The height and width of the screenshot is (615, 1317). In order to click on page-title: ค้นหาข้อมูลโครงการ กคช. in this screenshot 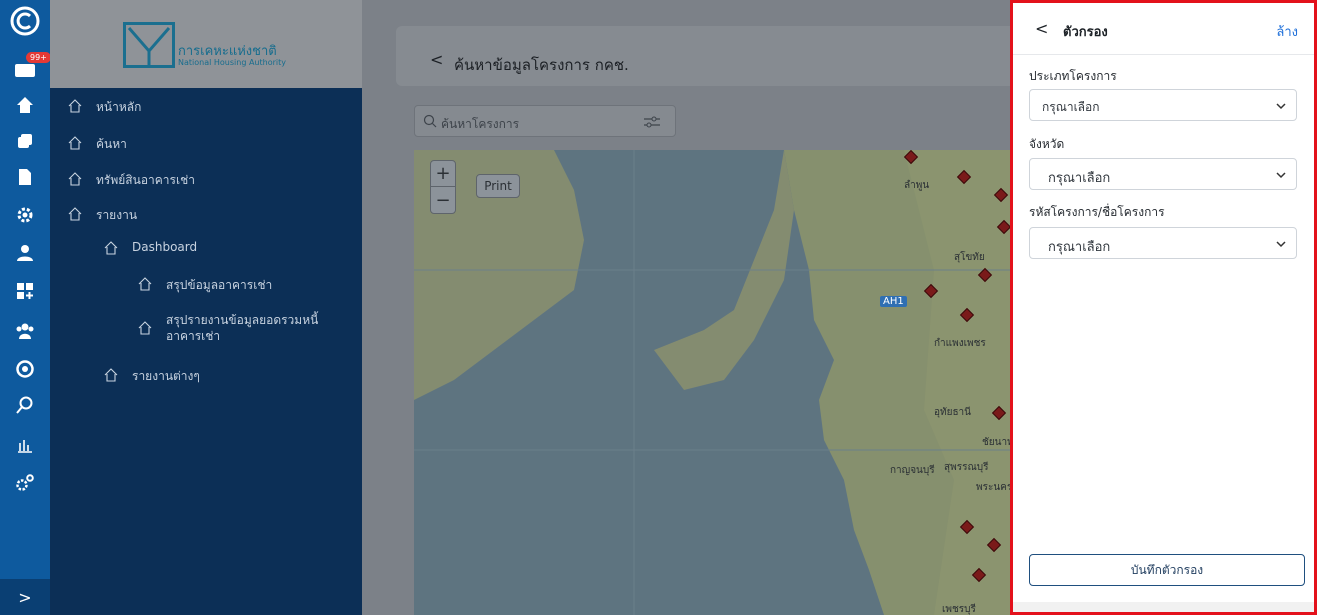, I will do `click(541, 65)`.